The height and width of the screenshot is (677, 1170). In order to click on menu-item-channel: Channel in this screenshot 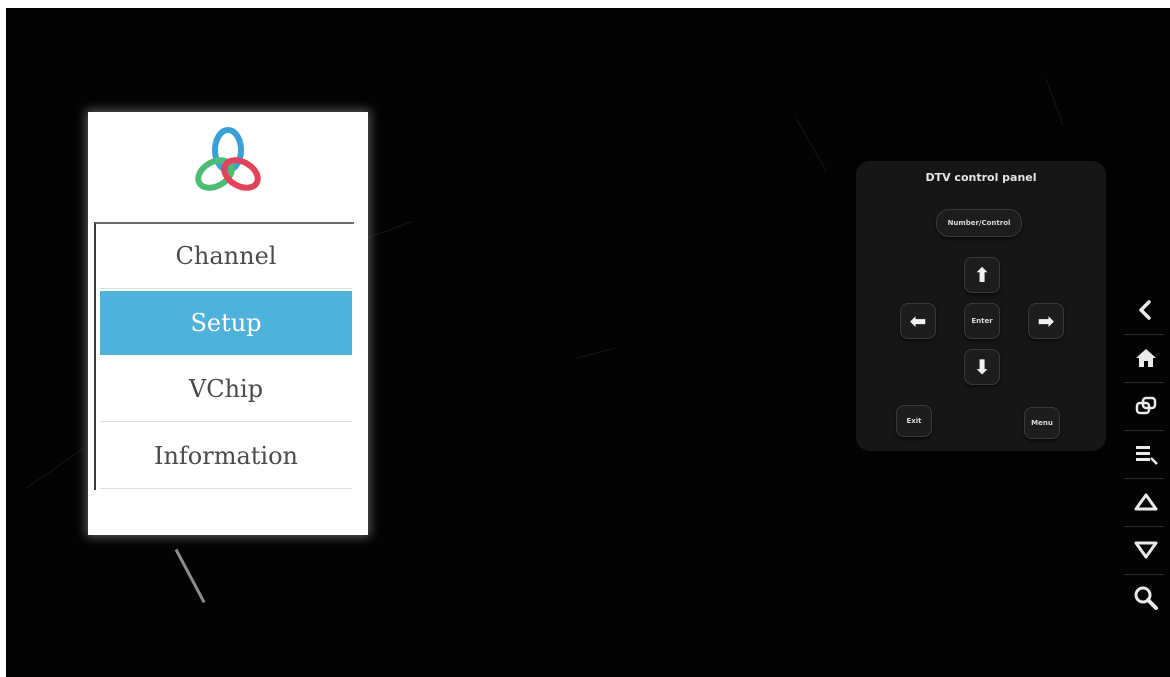, I will do `click(226, 256)`.